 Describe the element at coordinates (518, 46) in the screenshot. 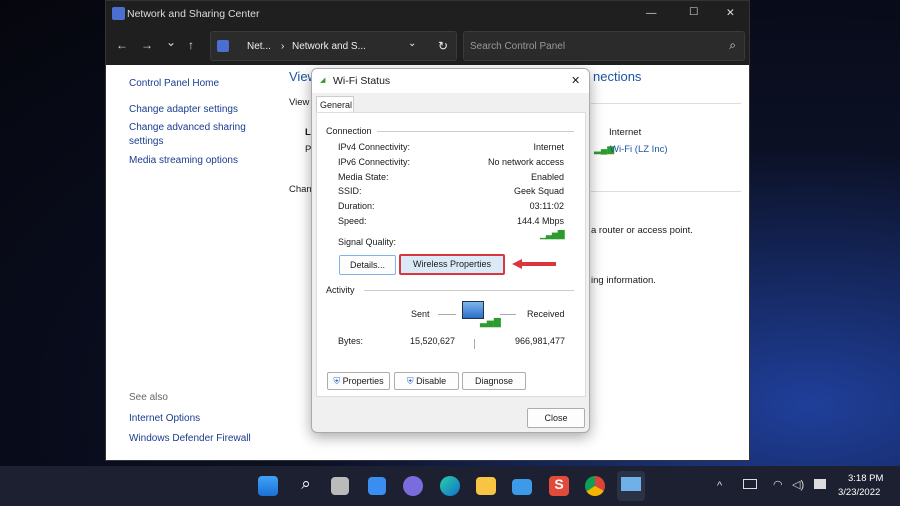

I see `search-placeholder: Search Control Panel` at that location.